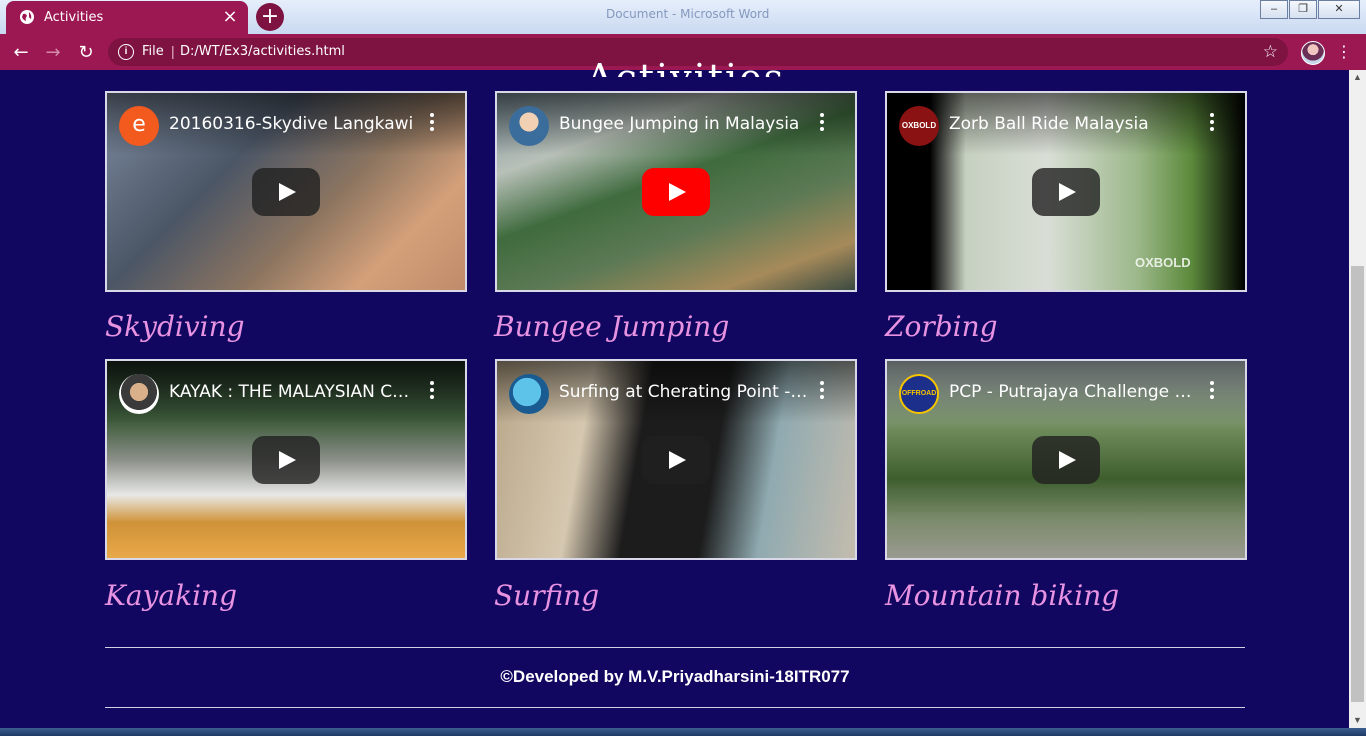 This screenshot has width=1366, height=736. Describe the element at coordinates (175, 326) in the screenshot. I see `activity-caption: Skydiving` at that location.